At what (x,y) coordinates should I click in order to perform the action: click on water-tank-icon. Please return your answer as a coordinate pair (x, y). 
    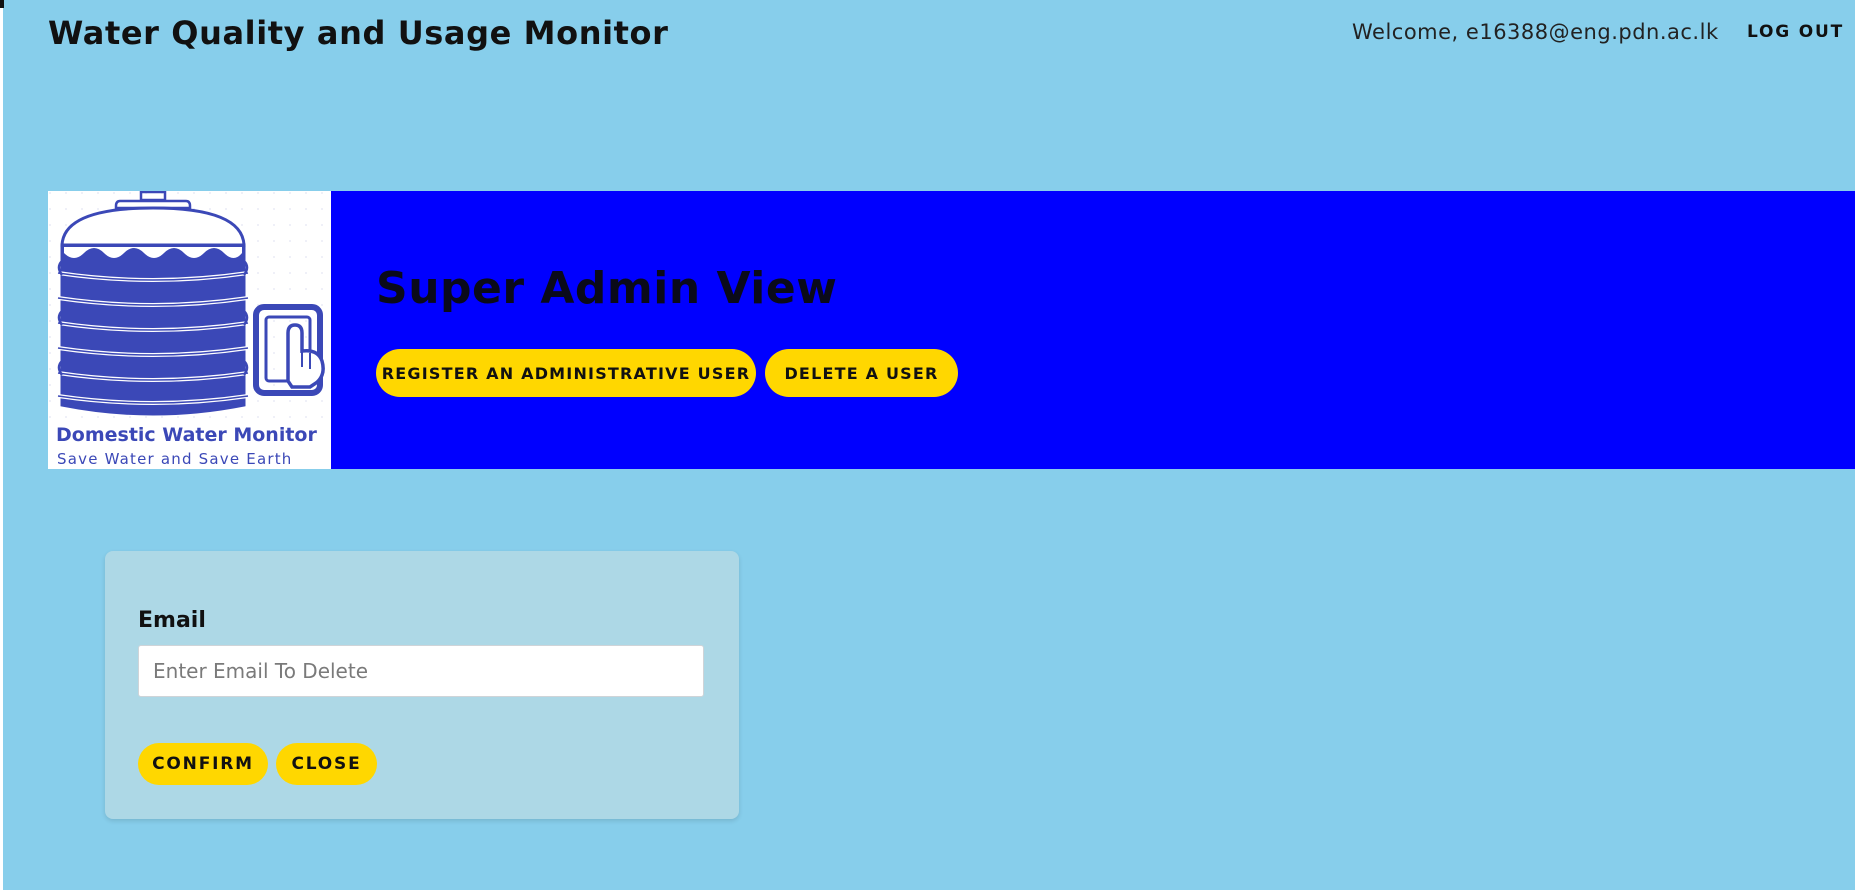
    Looking at the image, I should click on (189, 307).